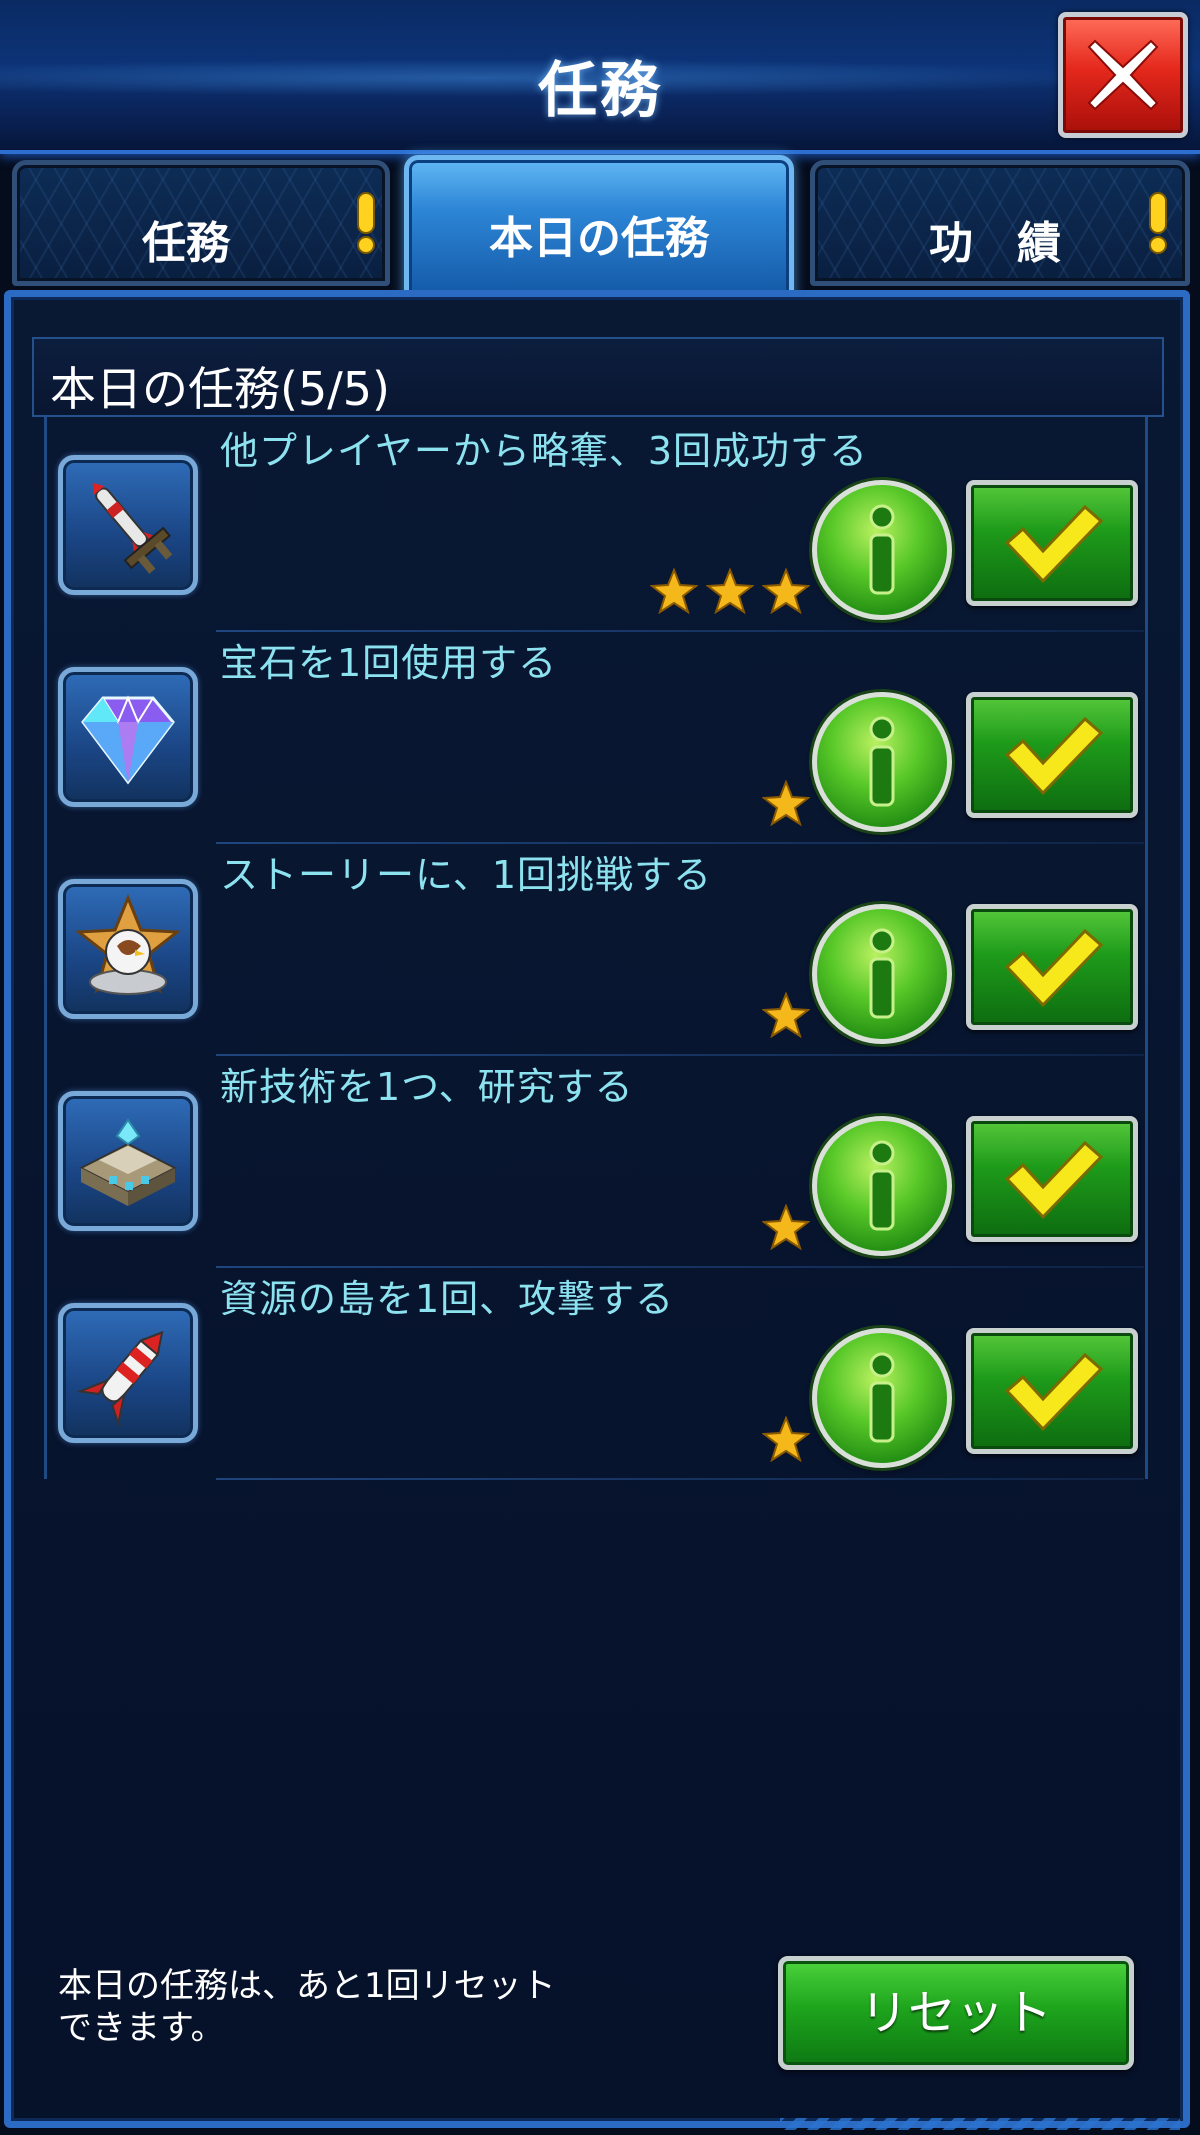 This screenshot has height=2135, width=1200. What do you see at coordinates (995, 243) in the screenshot?
I see `tab-achievements-label: 功 績` at bounding box center [995, 243].